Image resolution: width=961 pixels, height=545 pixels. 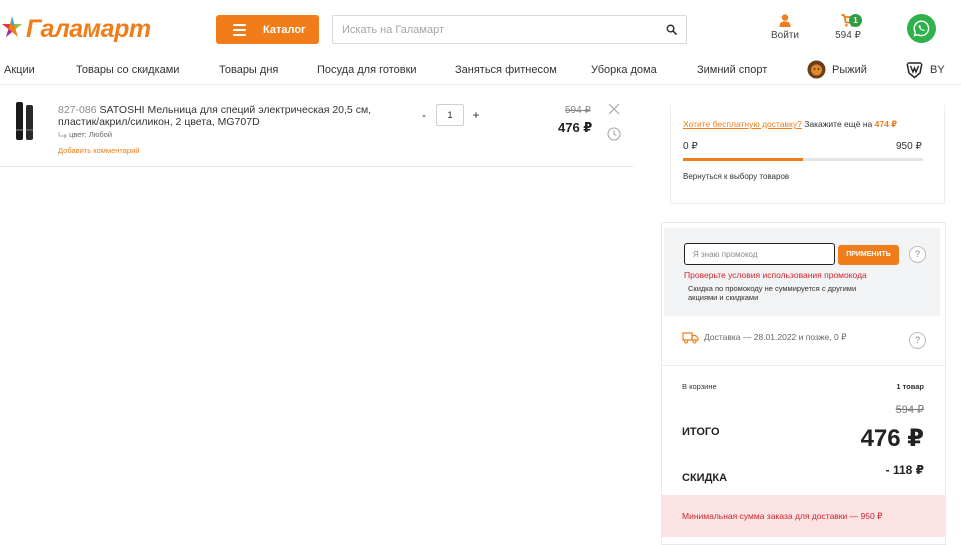 What do you see at coordinates (917, 254) in the screenshot?
I see `promo-help-icon: ?` at bounding box center [917, 254].